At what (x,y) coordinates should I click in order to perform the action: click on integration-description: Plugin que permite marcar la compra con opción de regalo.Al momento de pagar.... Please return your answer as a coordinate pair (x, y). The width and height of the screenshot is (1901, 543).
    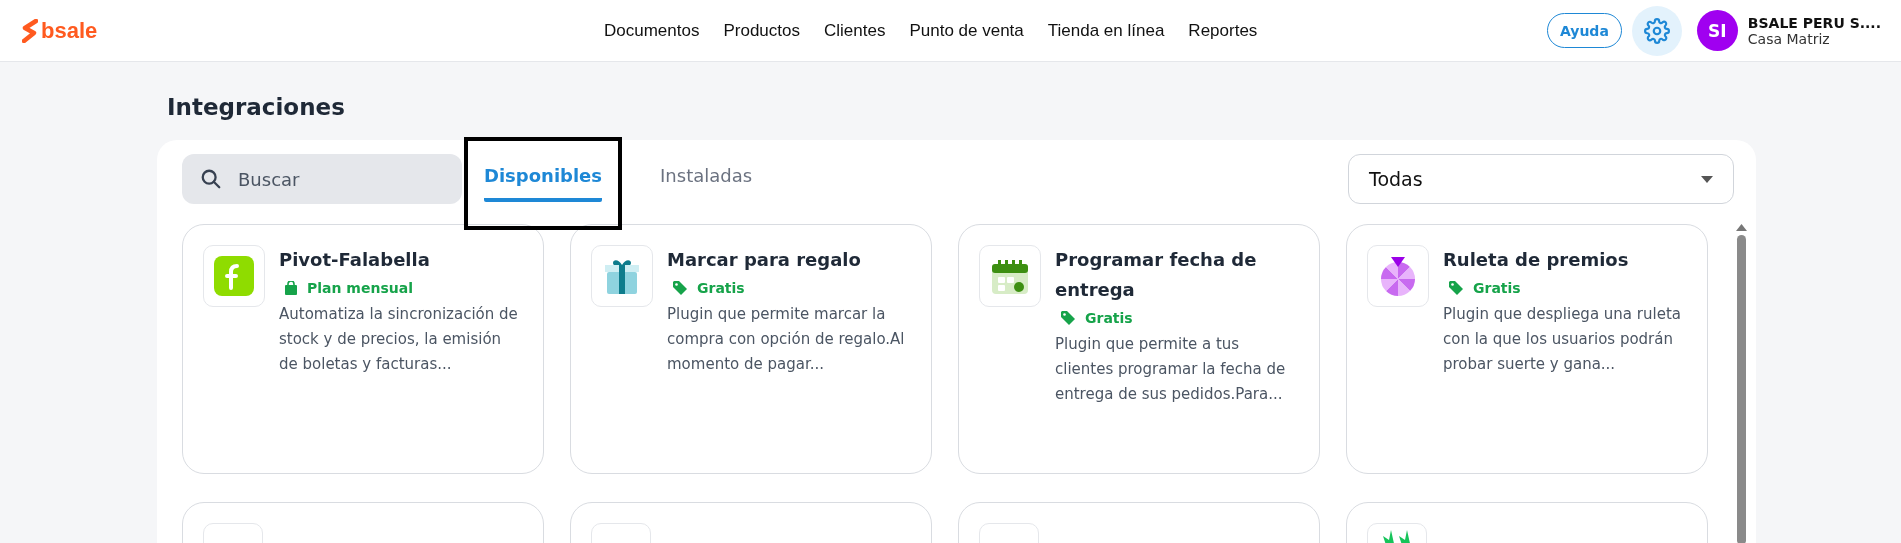
    Looking at the image, I should click on (786, 339).